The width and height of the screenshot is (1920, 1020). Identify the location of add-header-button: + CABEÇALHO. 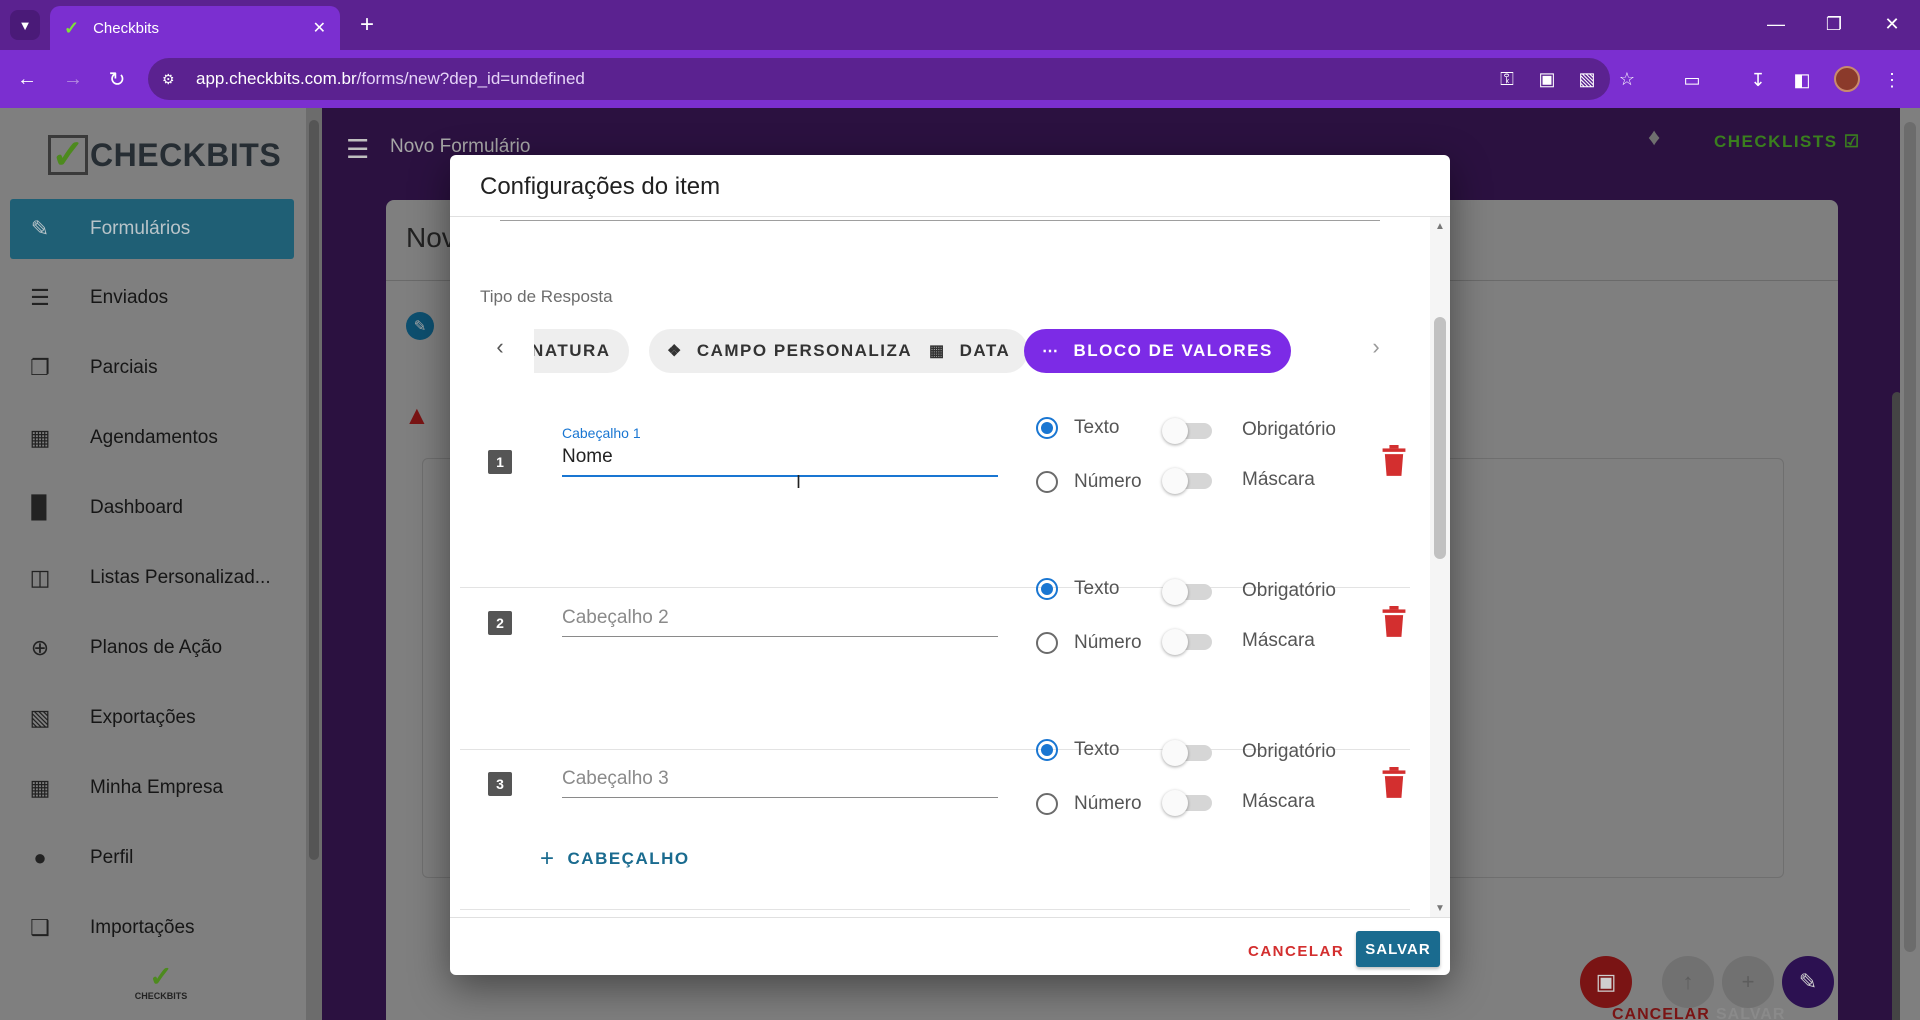
(615, 859).